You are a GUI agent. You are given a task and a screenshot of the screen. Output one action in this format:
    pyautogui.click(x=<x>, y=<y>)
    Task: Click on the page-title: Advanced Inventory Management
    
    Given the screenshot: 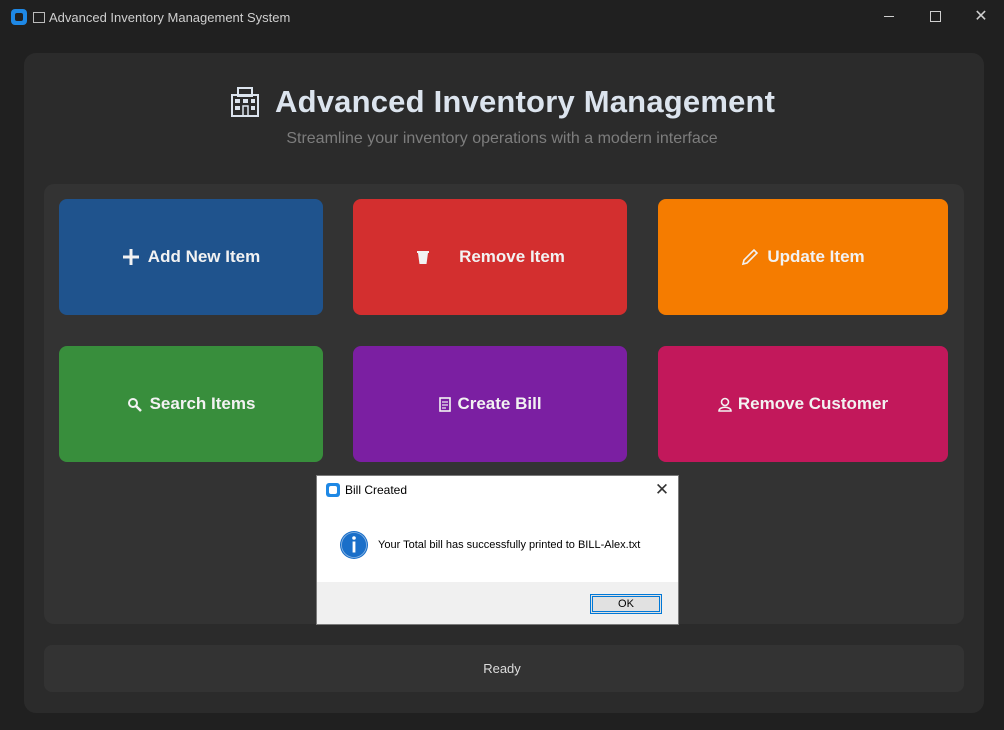 What is the action you would take?
    pyautogui.click(x=525, y=101)
    